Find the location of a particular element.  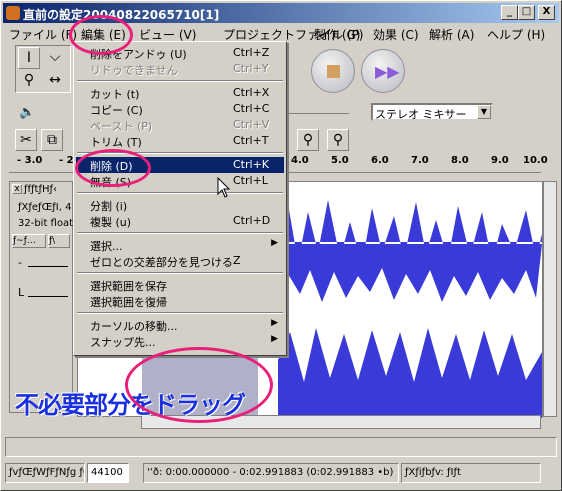

input-slider is located at coordinates (319, 113).